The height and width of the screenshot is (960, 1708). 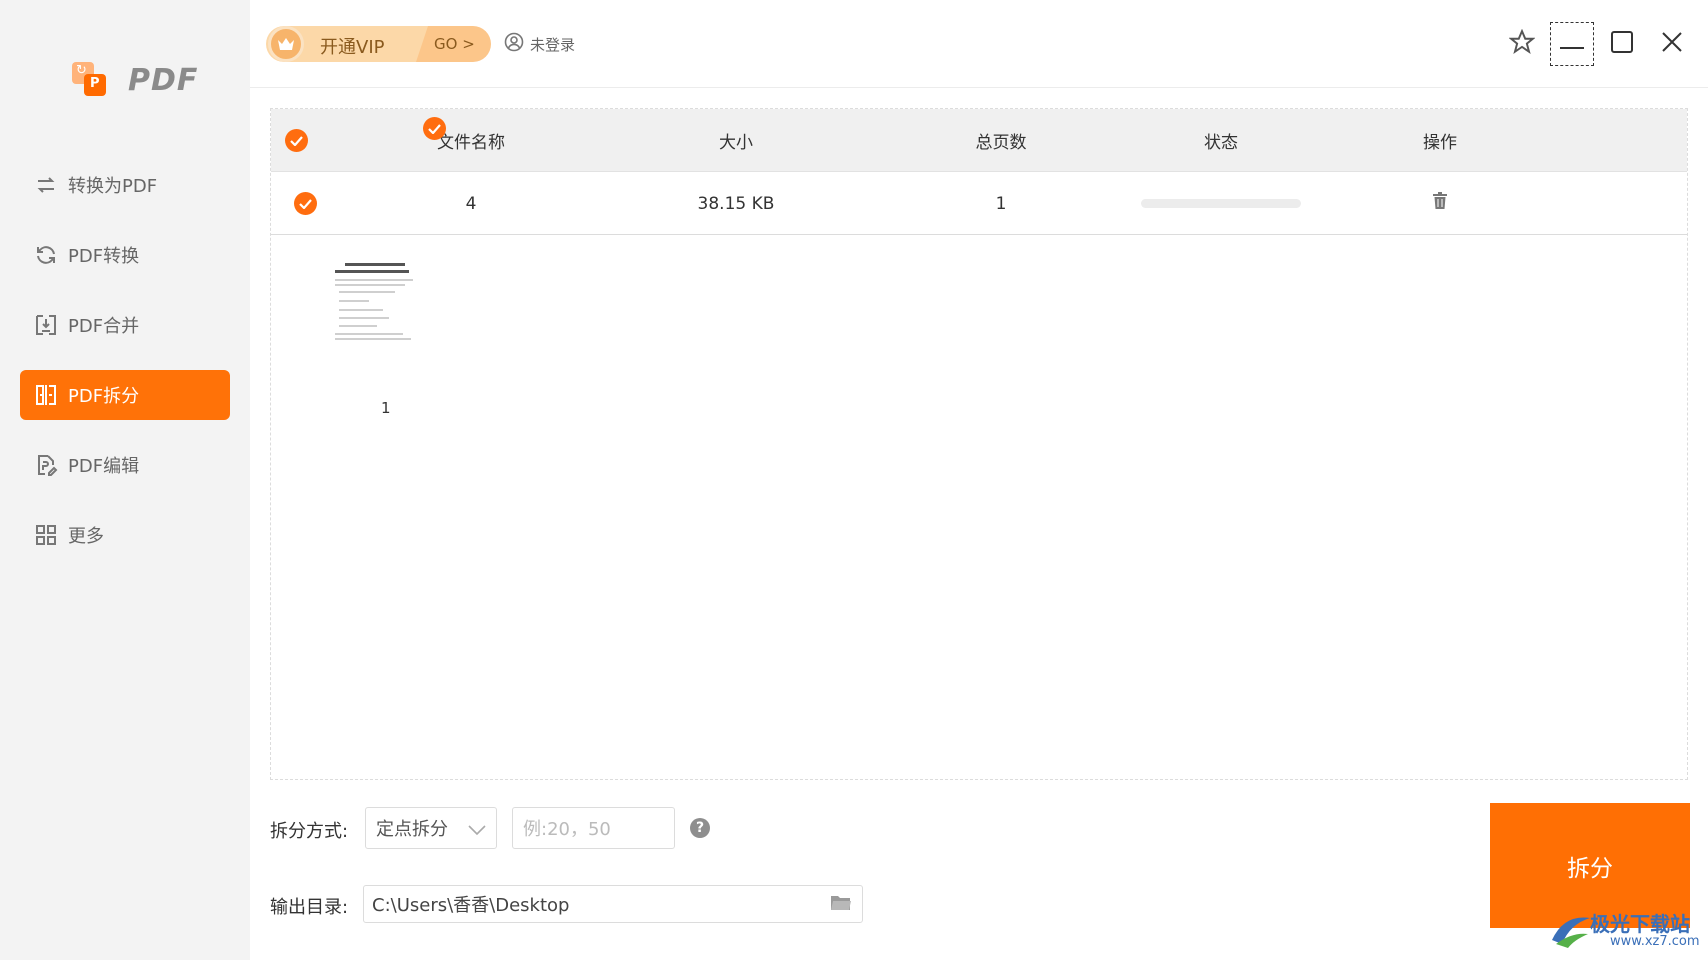 I want to click on sidebar-item-label: PDF编辑, so click(x=104, y=466).